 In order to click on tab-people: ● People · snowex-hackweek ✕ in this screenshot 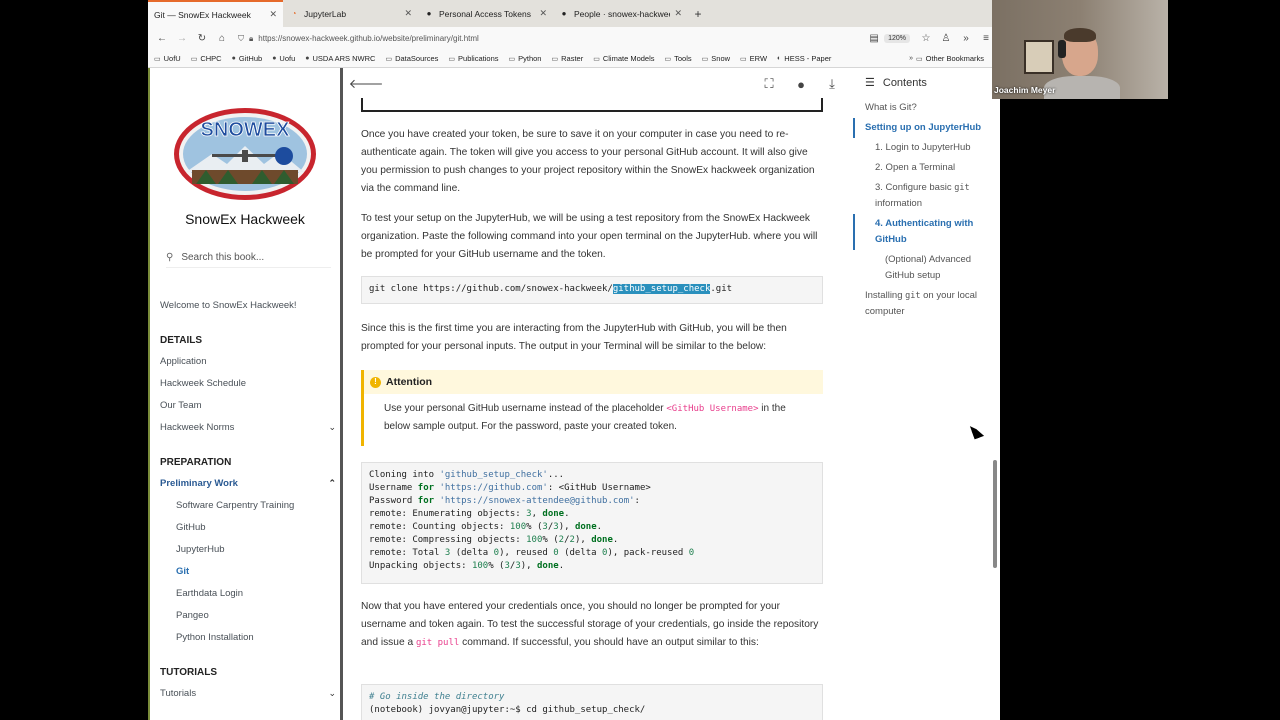, I will do `click(620, 13)`.